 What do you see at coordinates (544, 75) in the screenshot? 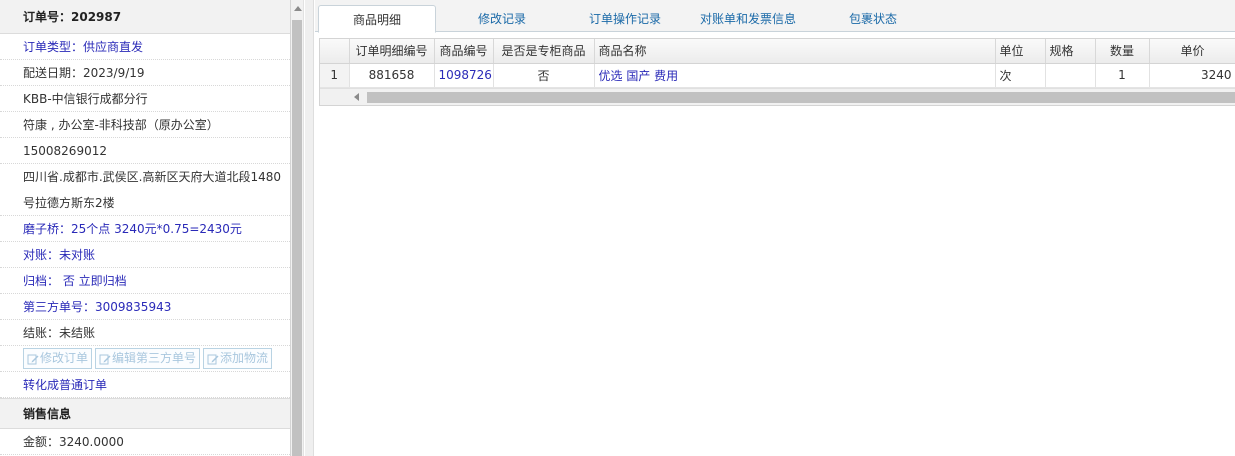
I see `is-counter-cell: 否` at bounding box center [544, 75].